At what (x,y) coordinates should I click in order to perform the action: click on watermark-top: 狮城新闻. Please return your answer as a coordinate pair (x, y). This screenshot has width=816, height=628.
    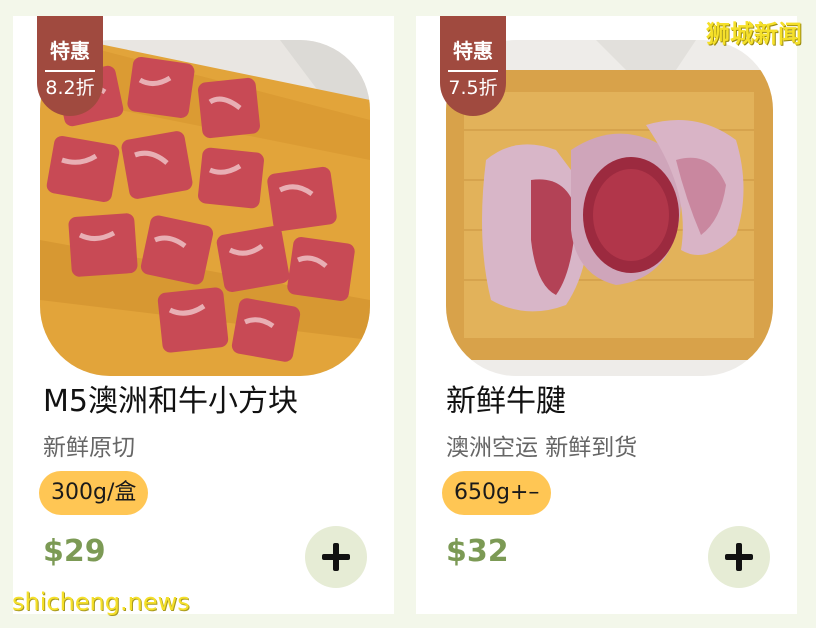
    Looking at the image, I should click on (754, 34).